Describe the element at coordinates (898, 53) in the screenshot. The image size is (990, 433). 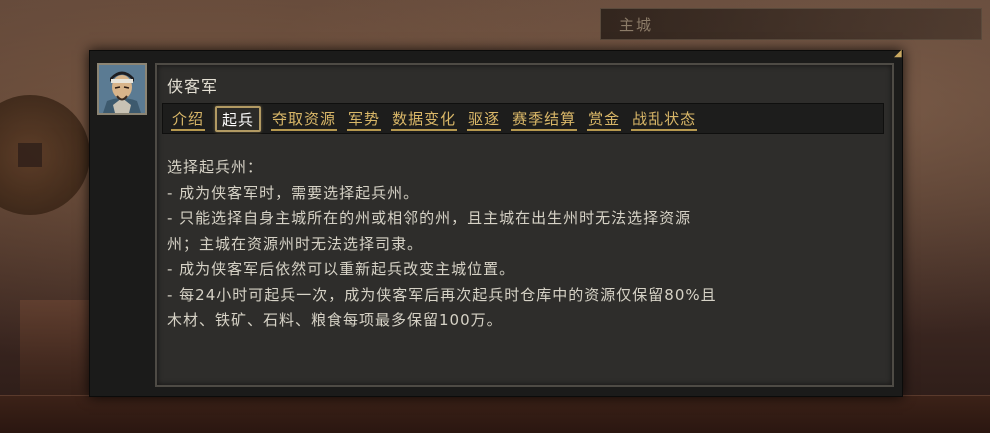
I see `corner-ornament-icon: ◢` at that location.